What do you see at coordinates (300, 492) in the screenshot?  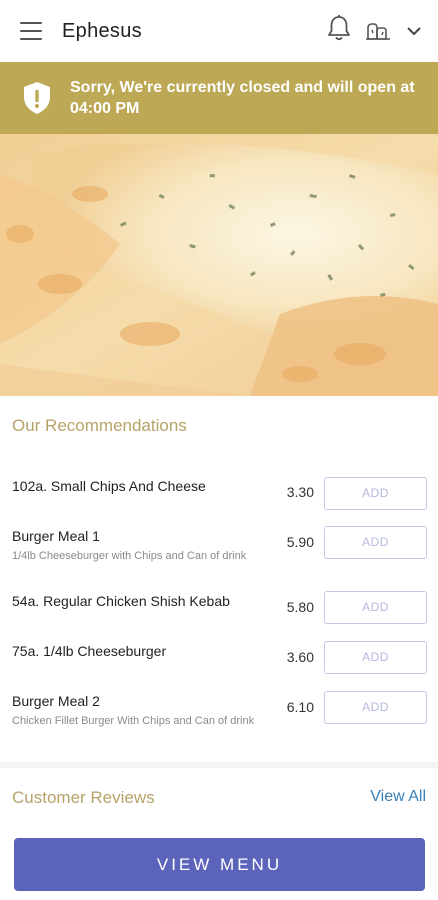 I see `item-price: 3.30` at bounding box center [300, 492].